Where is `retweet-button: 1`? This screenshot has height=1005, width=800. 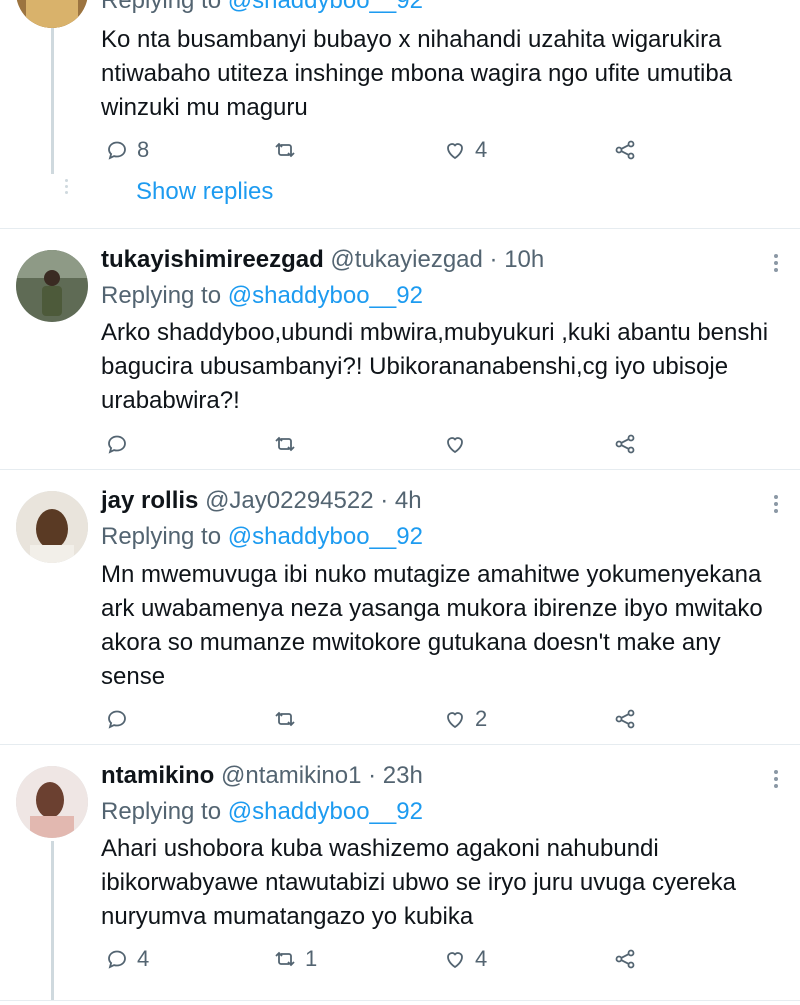 retweet-button: 1 is located at coordinates (295, 959).